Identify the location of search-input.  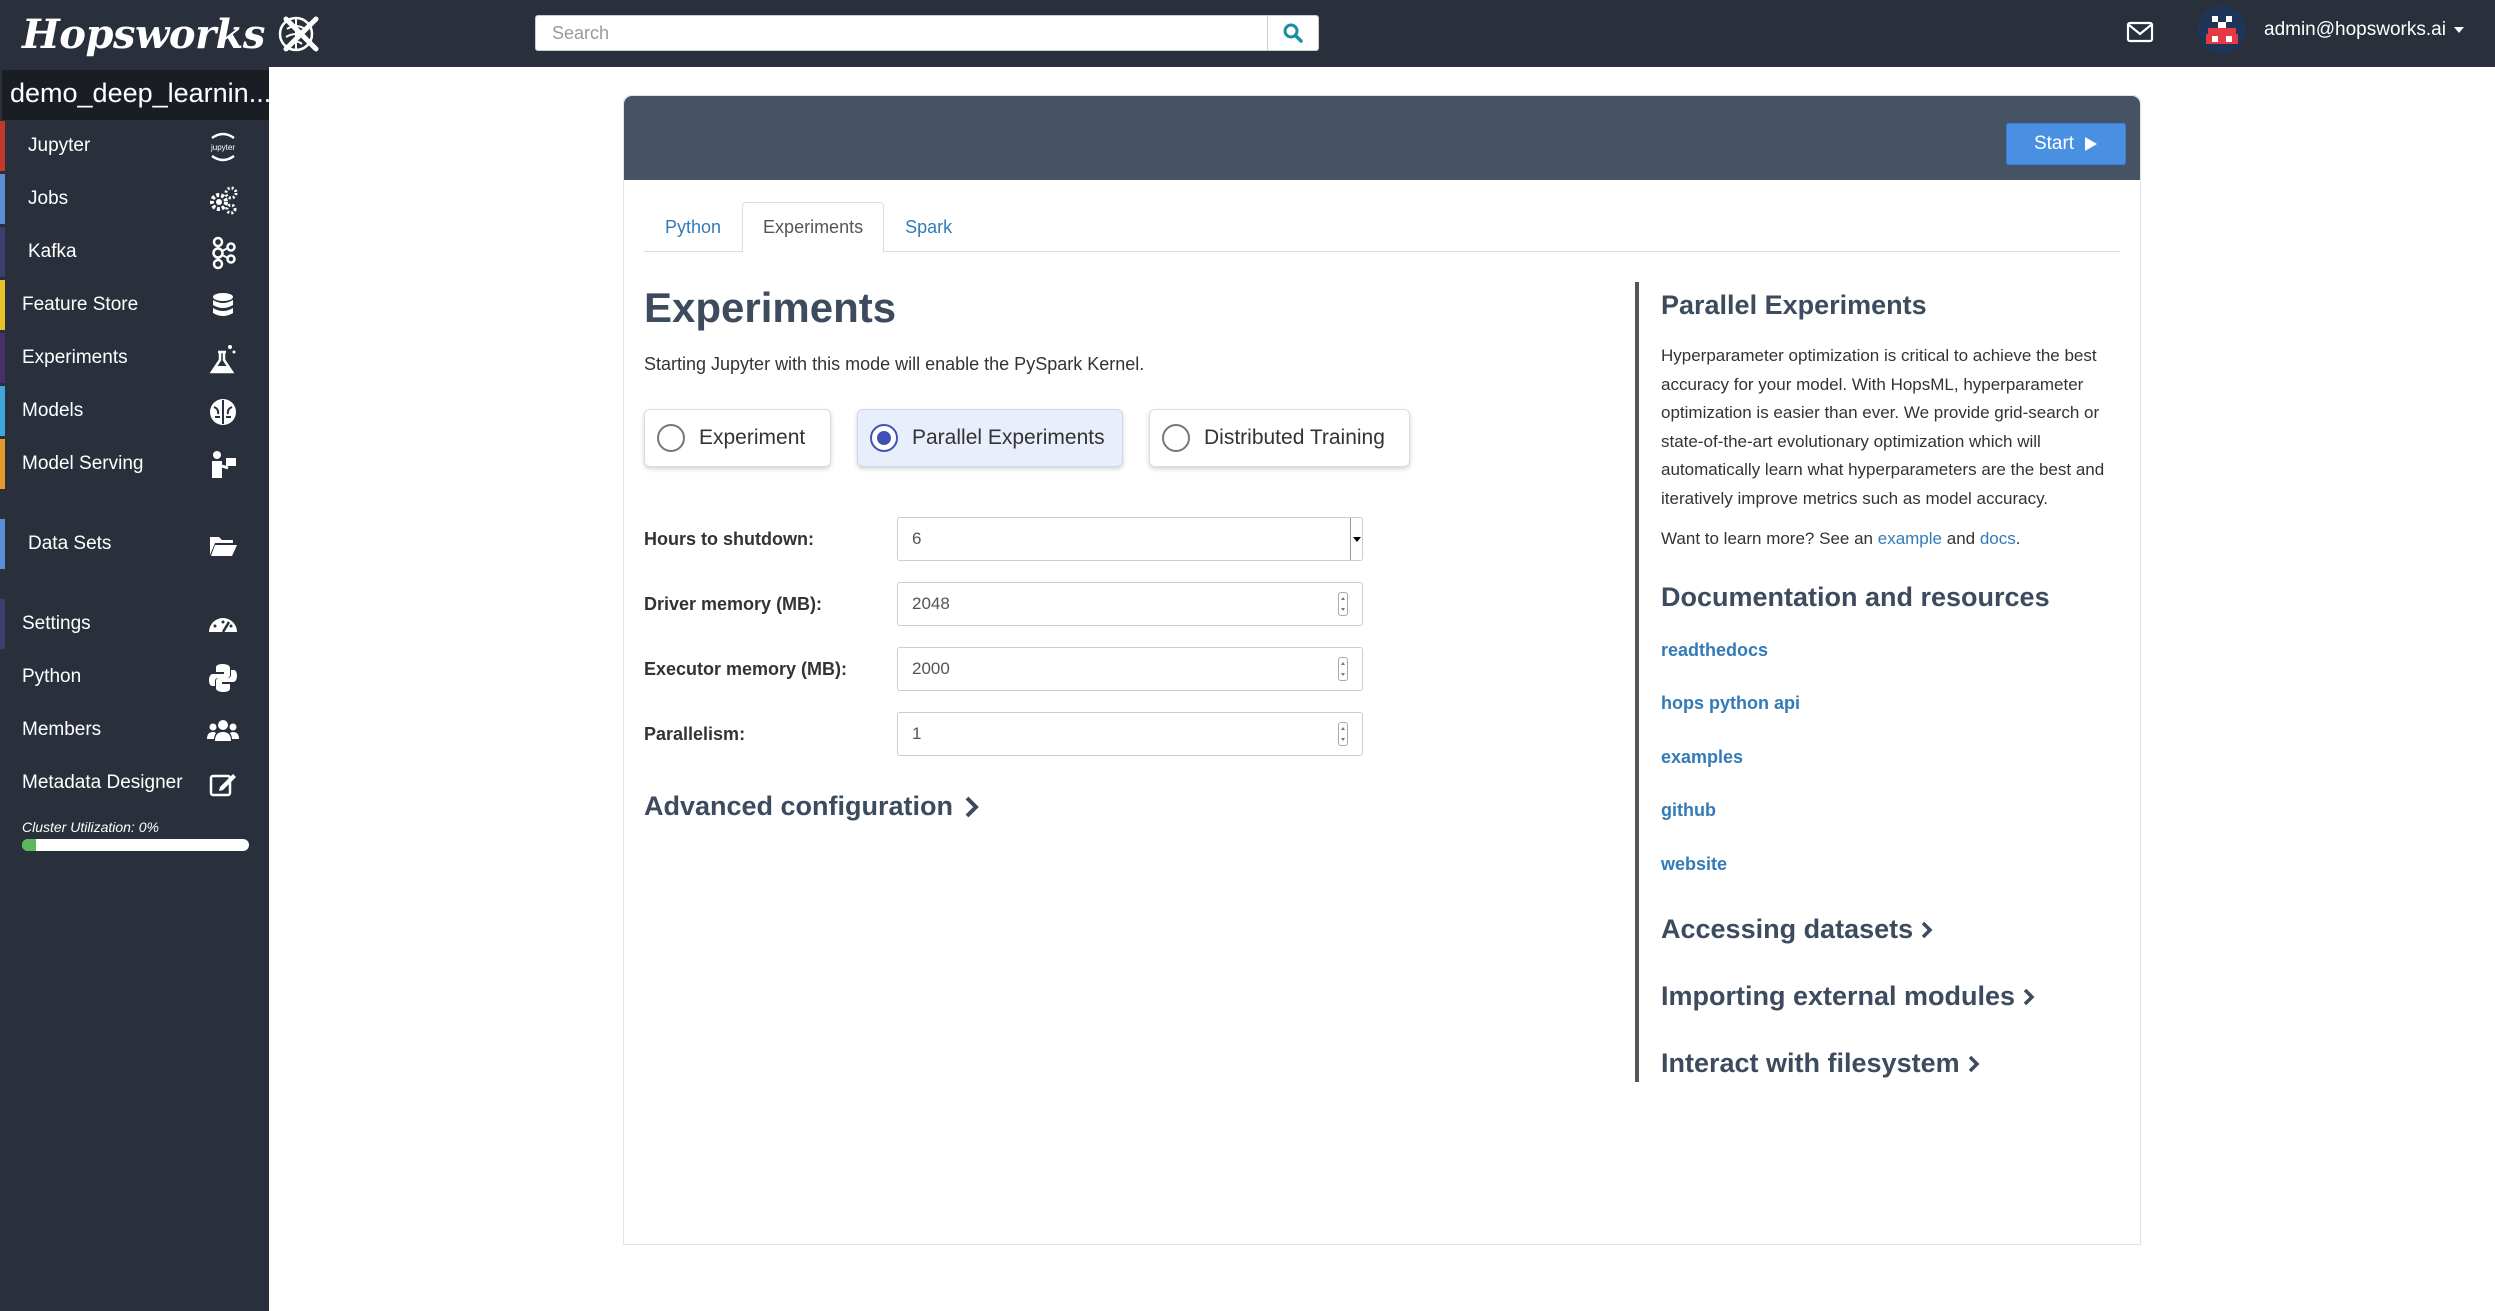
(901, 33).